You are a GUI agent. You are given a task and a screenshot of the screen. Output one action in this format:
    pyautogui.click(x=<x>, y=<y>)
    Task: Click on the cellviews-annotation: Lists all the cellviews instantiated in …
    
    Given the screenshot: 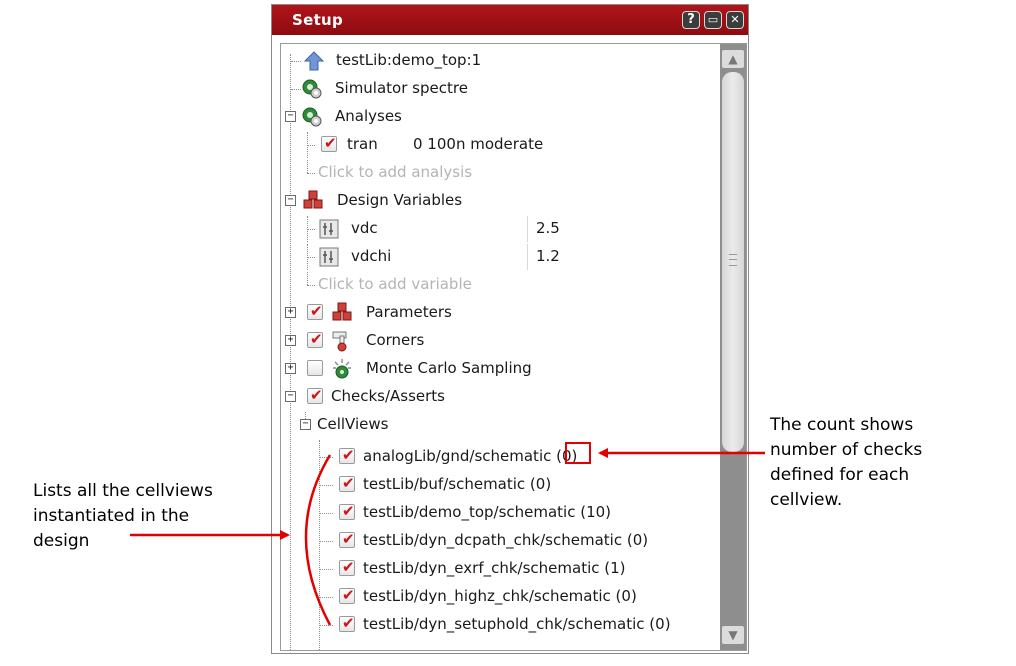 What is the action you would take?
    pyautogui.click(x=123, y=516)
    